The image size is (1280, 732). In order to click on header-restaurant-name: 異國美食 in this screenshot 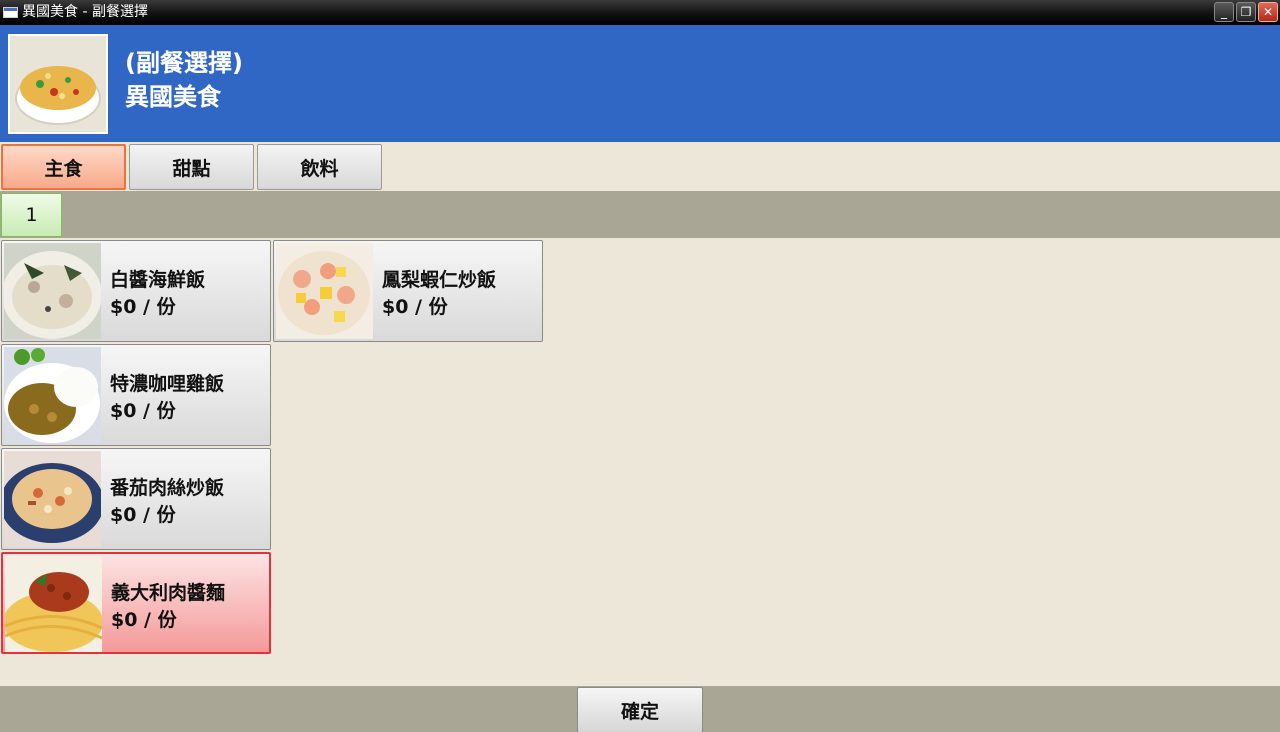, I will do `click(173, 97)`.